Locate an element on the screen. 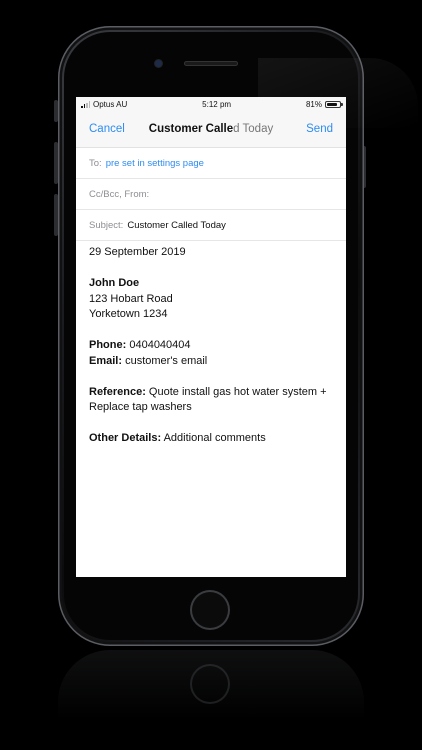 This screenshot has height=750, width=422. subject-label: Subject: is located at coordinates (106, 225).